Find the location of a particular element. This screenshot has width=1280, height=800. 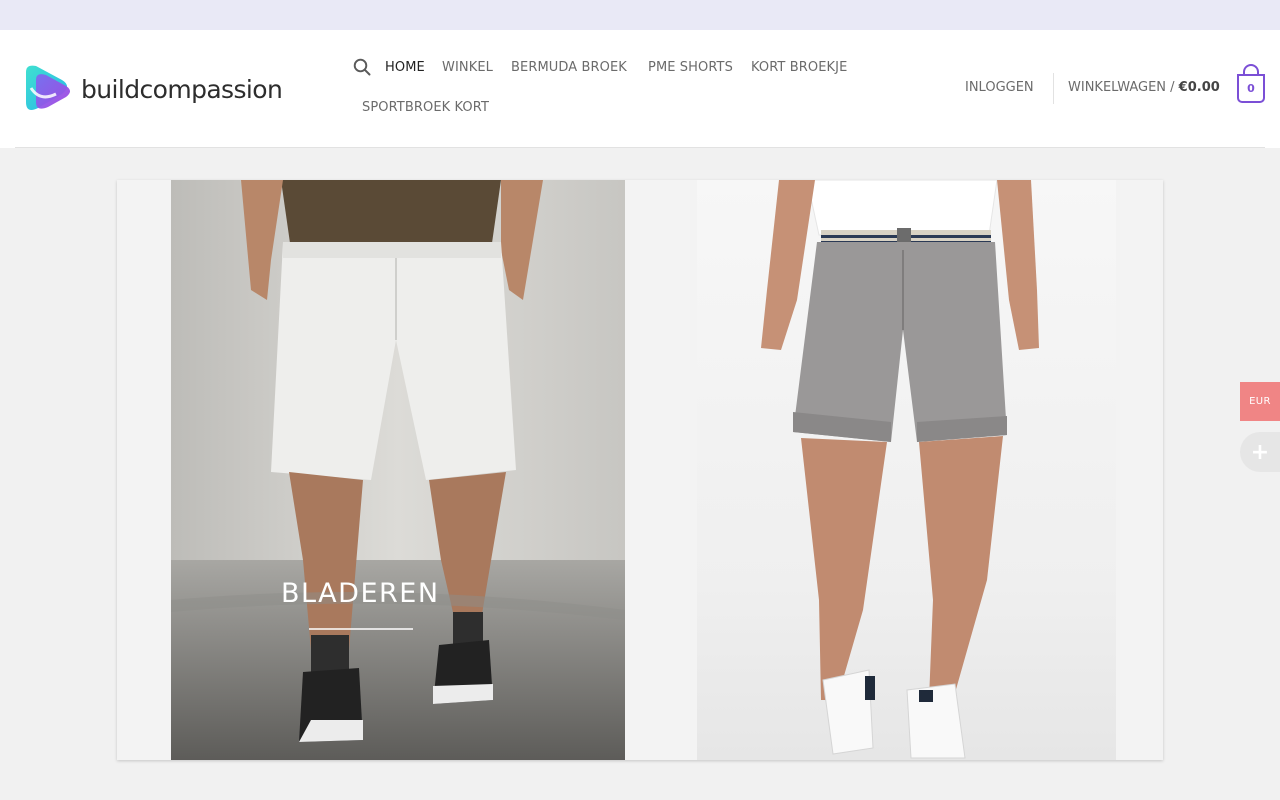

nav-bermuda-broek: BERMUDA BROEK is located at coordinates (569, 67).